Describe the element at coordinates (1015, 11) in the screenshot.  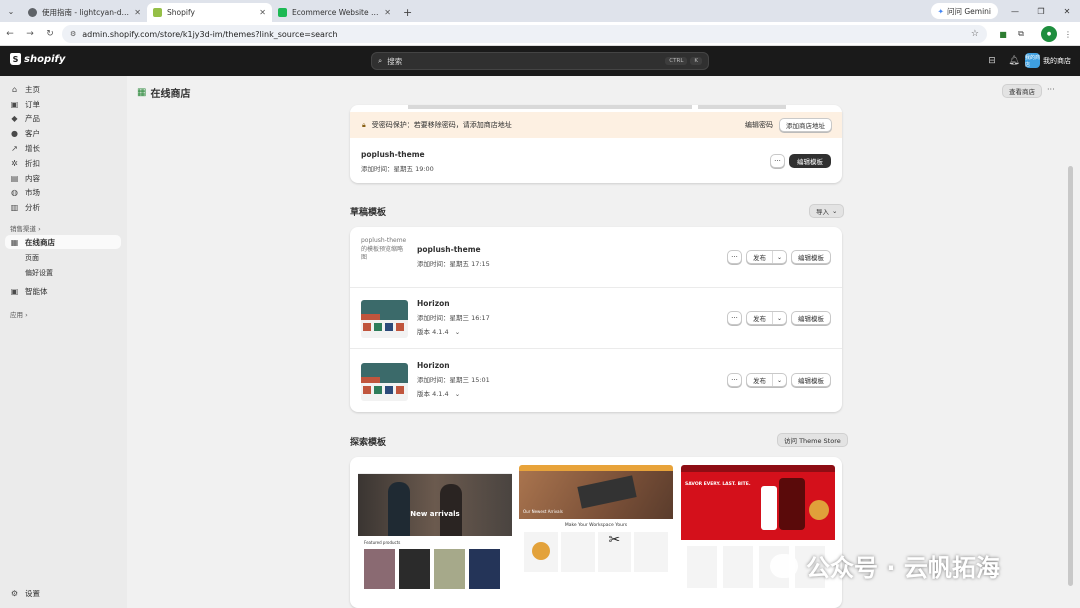
I see `minimize-button: —` at that location.